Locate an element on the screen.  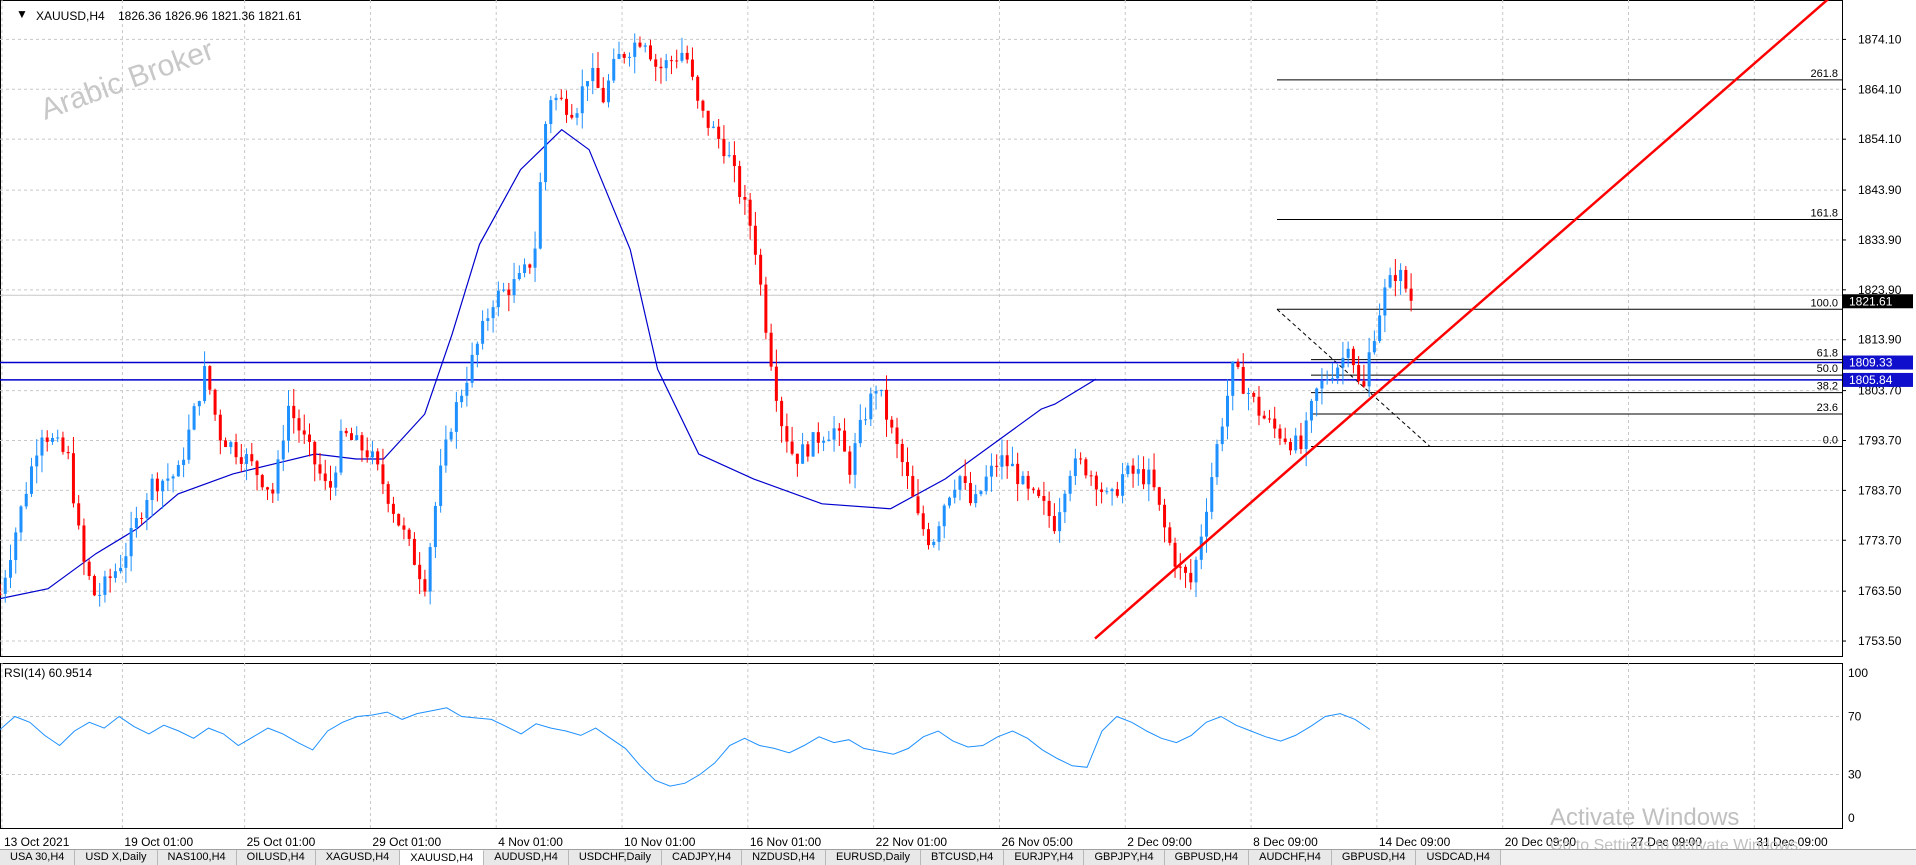
chart-tab: NZDUSD,H4 is located at coordinates (784, 857).